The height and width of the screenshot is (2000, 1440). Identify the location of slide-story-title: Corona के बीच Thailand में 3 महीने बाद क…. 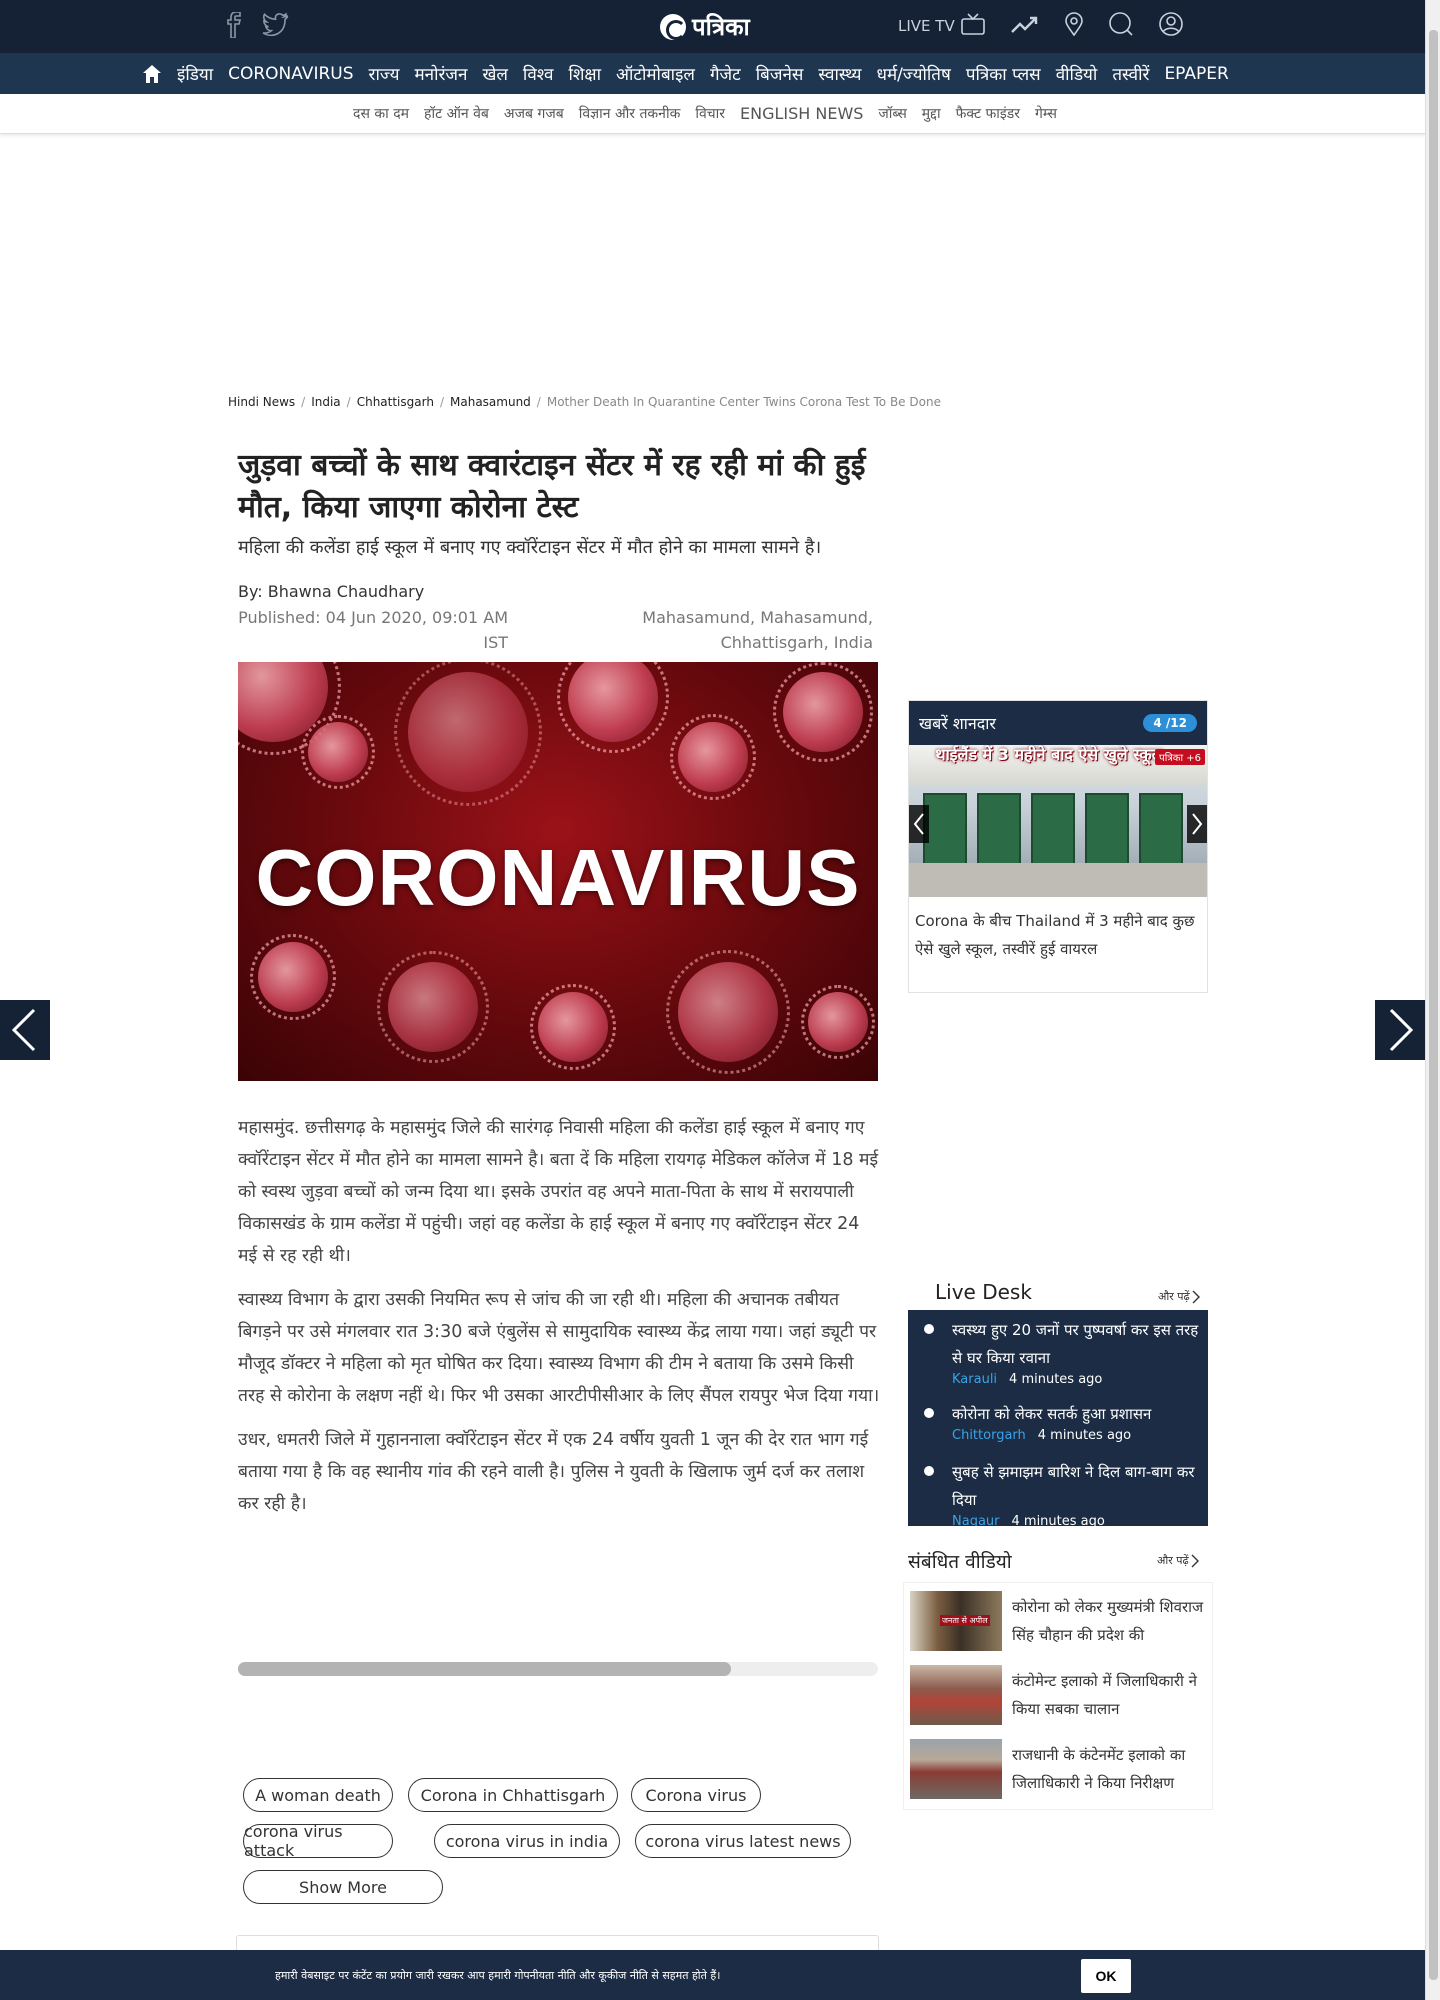
(1058, 935).